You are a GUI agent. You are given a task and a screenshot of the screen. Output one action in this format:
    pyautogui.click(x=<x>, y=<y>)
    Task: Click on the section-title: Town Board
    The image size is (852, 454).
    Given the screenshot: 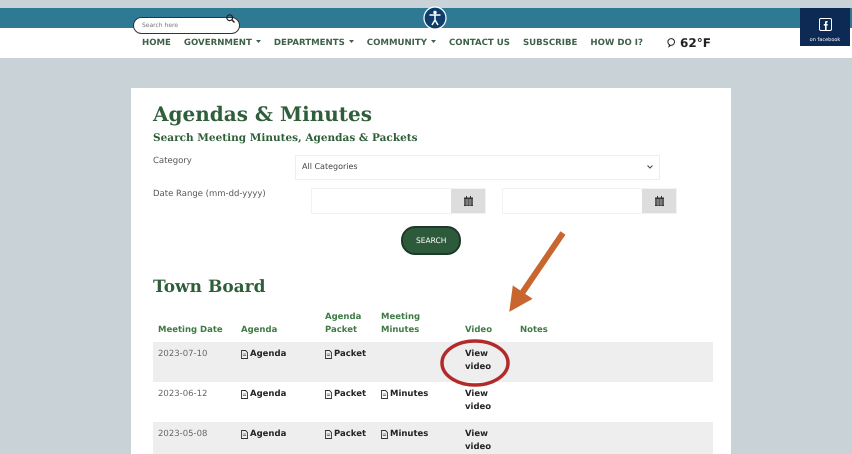 What is the action you would take?
    pyautogui.click(x=210, y=287)
    